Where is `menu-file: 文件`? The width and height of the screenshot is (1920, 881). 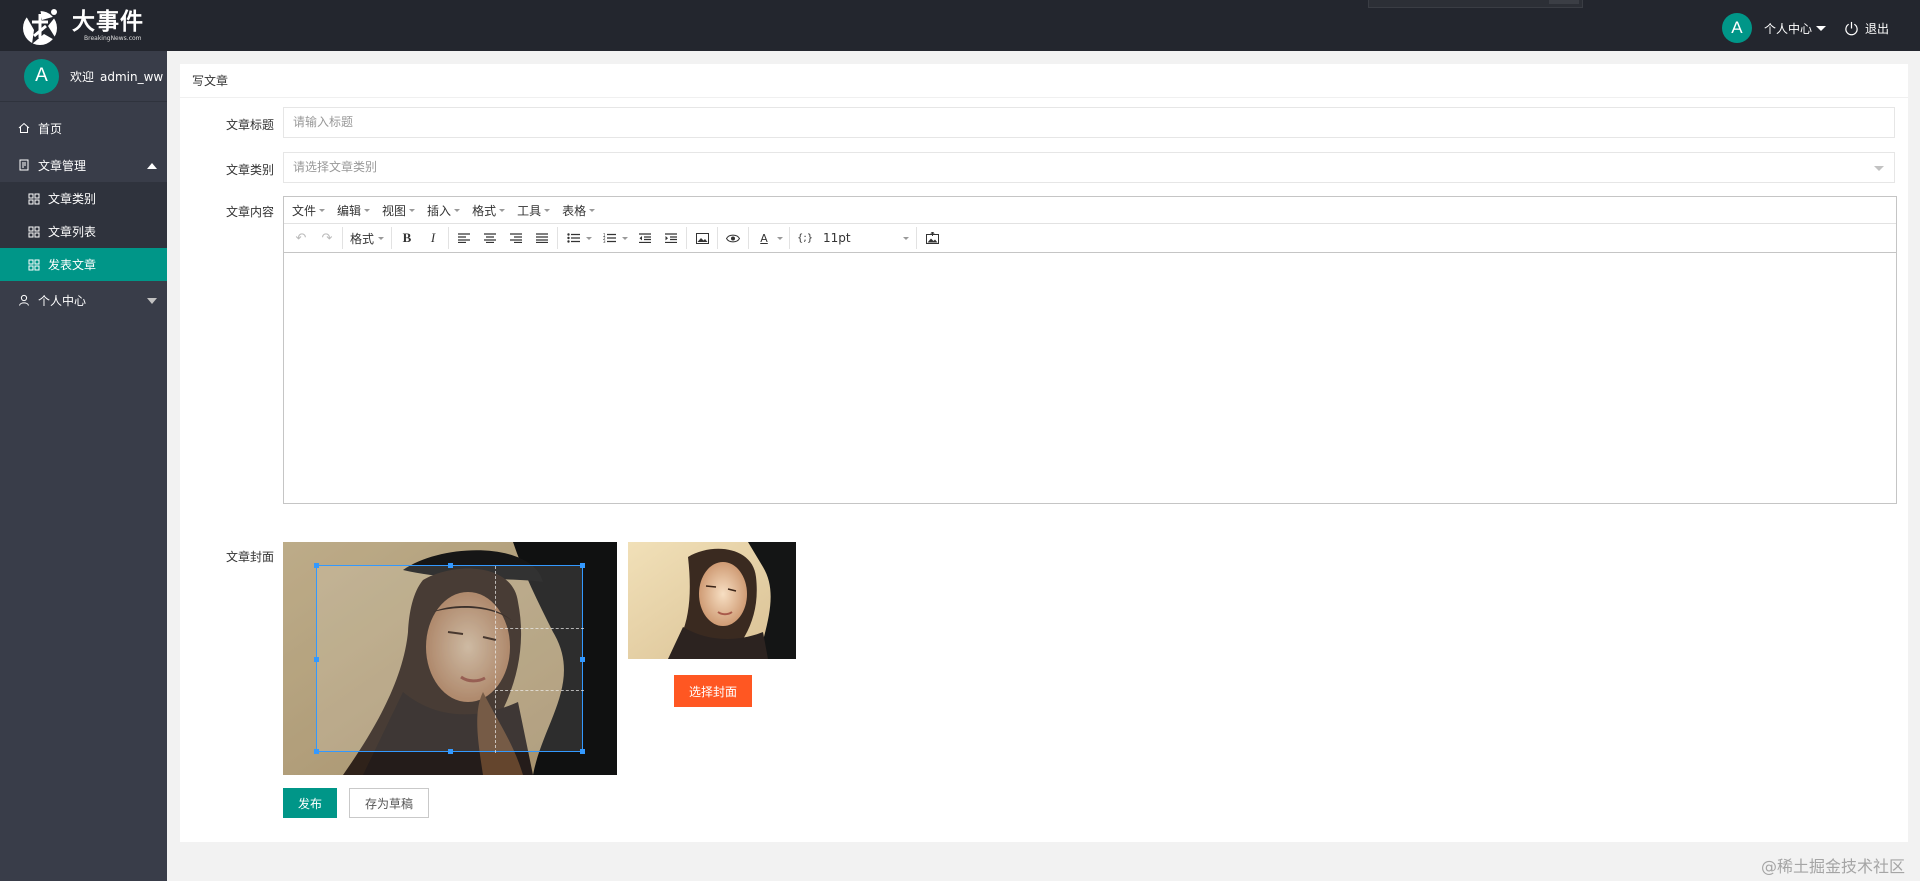 menu-file: 文件 is located at coordinates (309, 210).